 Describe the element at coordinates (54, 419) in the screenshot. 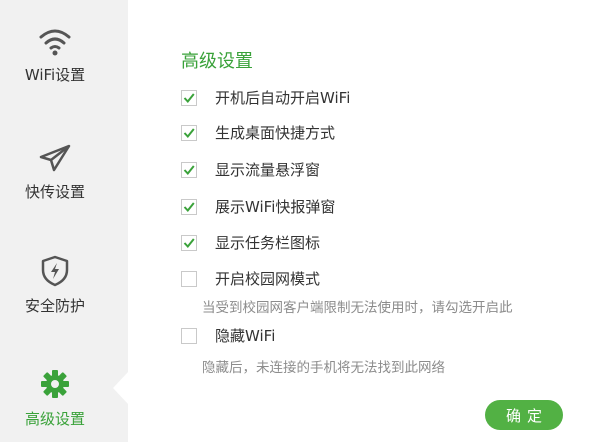

I see `sidebar-item-label: 高级设置` at that location.